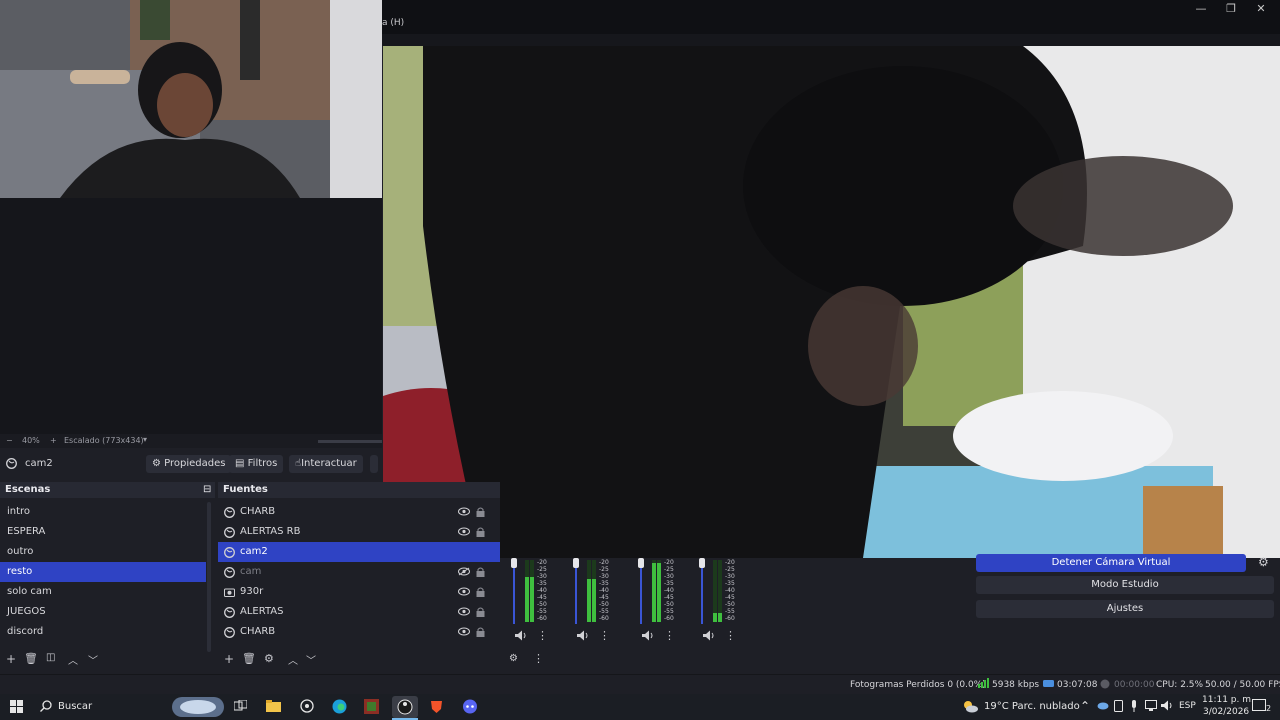 This screenshot has height=720, width=1280. I want to click on steam-icon, so click(307, 706).